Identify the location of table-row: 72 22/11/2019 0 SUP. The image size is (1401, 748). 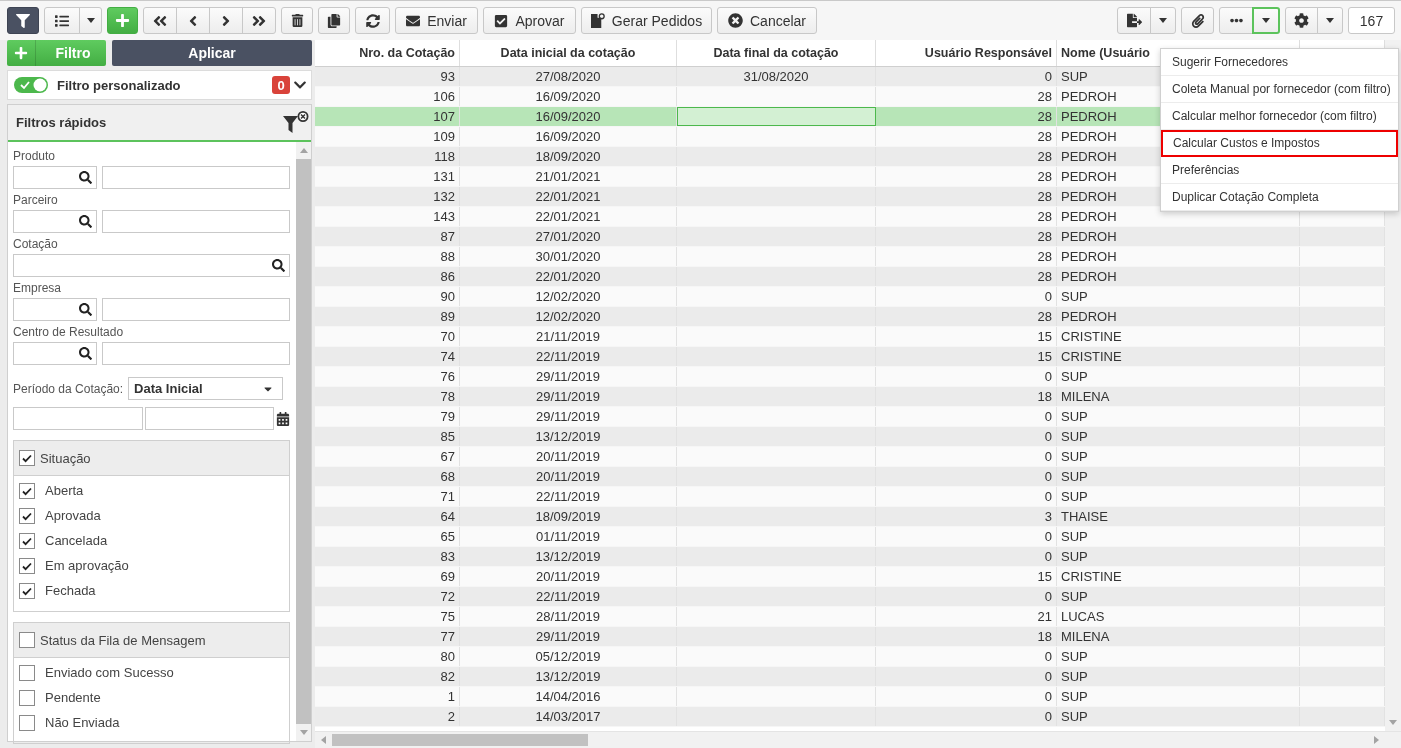
(850, 597).